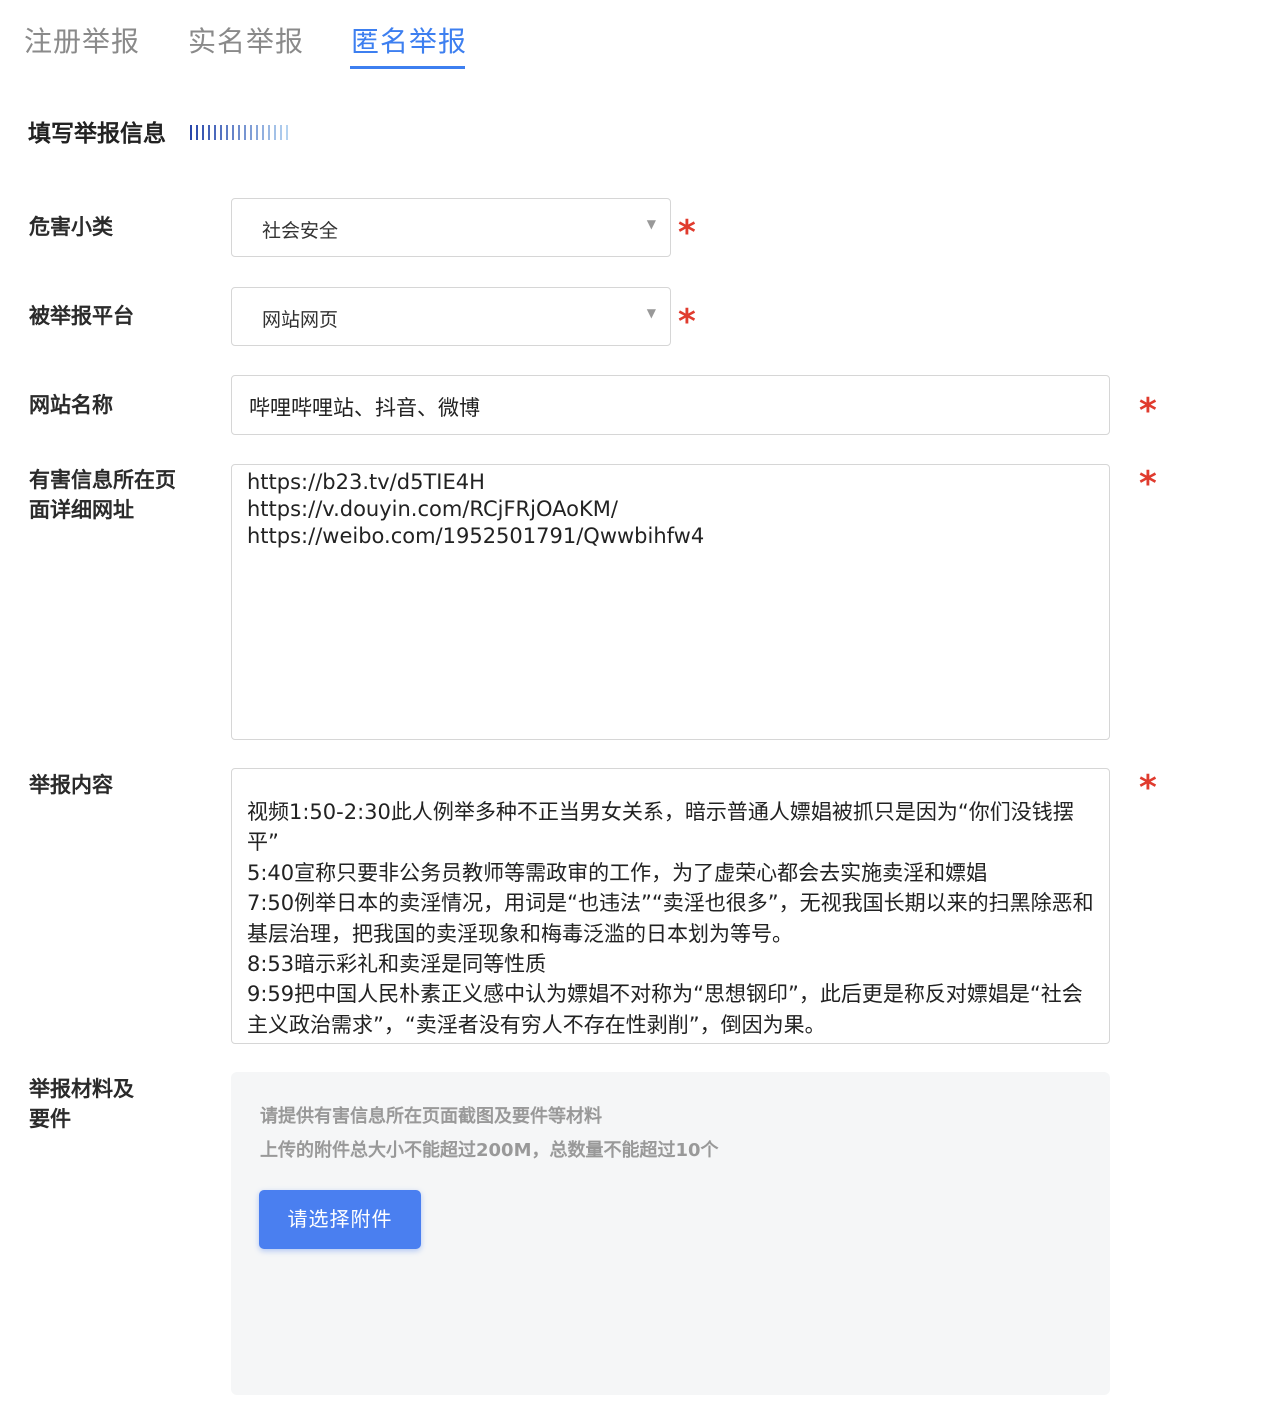  What do you see at coordinates (81, 1089) in the screenshot?
I see `materials-label-line1: 举报材料及` at bounding box center [81, 1089].